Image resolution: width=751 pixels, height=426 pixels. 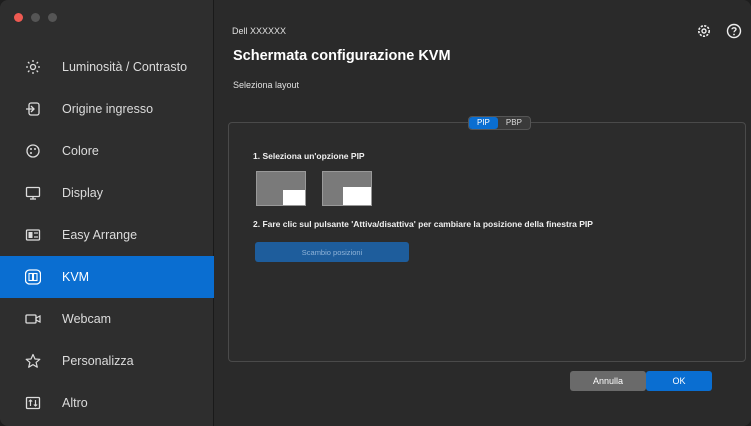 What do you see at coordinates (75, 403) in the screenshot?
I see `sidebar-item-label: Altro` at bounding box center [75, 403].